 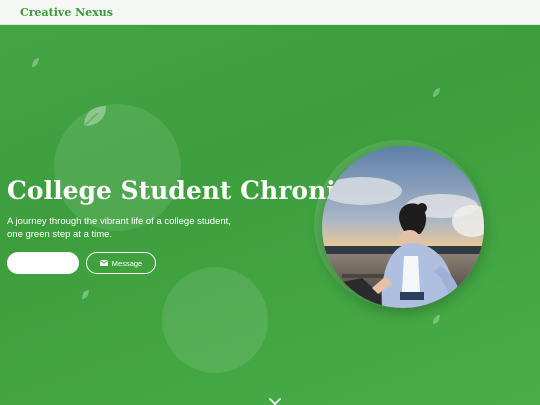 What do you see at coordinates (275, 399) in the screenshot?
I see `scroll-down-chevron-icon` at bounding box center [275, 399].